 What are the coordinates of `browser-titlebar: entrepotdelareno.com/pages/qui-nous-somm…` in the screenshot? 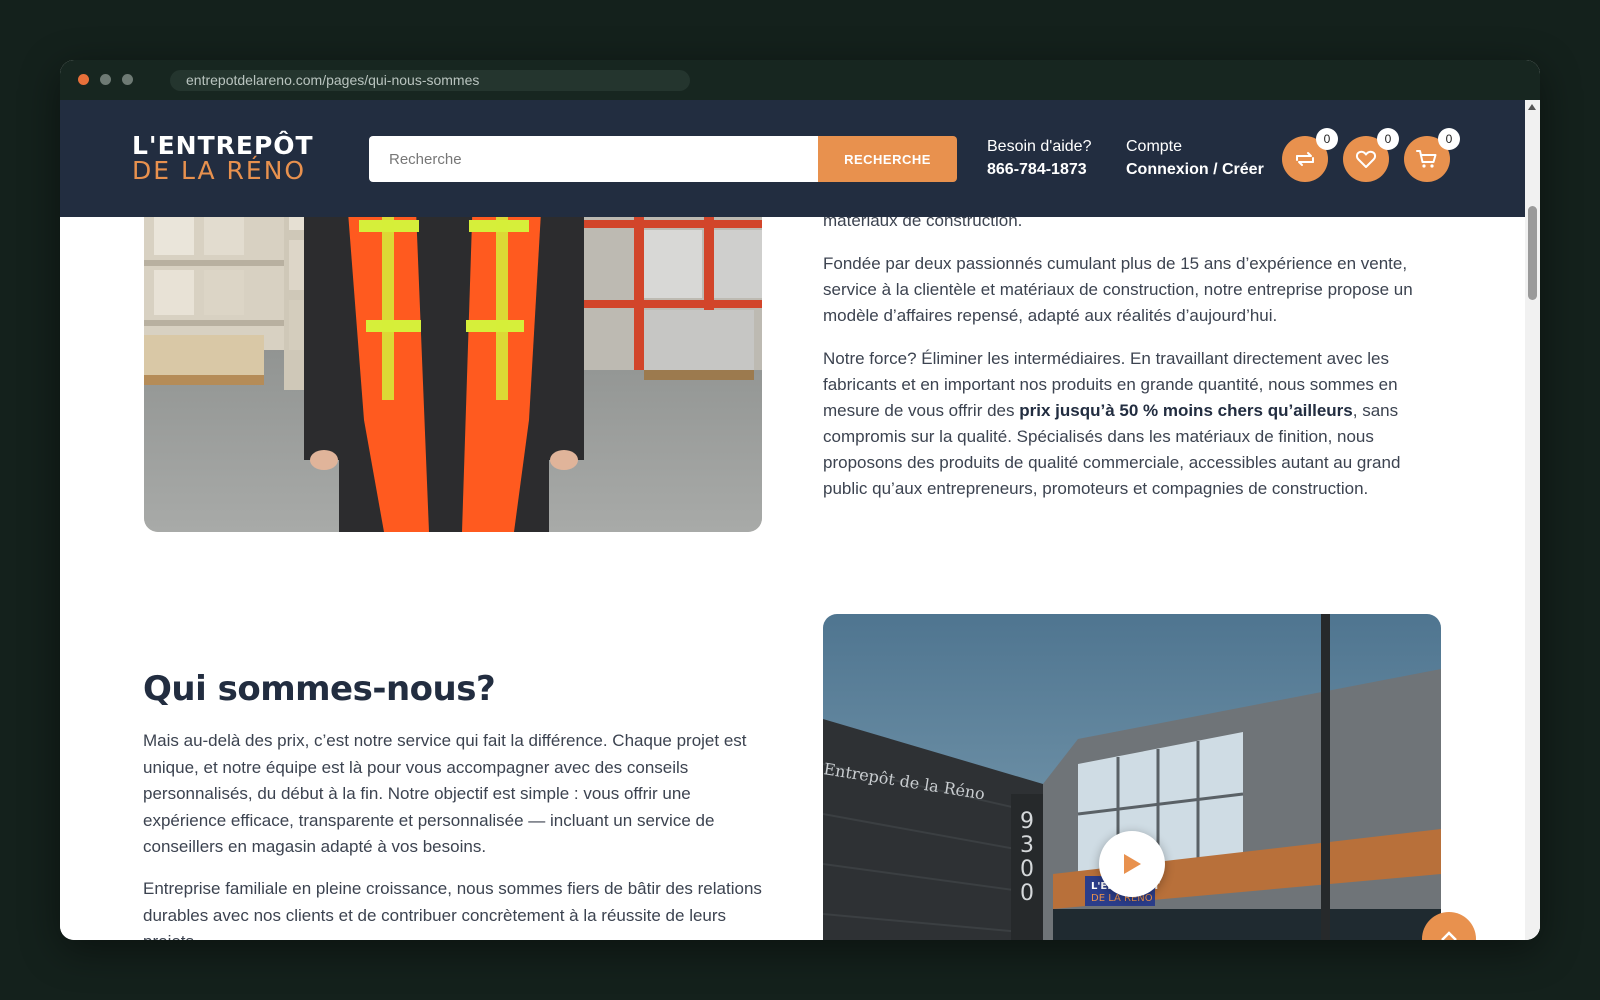 It's located at (800, 80).